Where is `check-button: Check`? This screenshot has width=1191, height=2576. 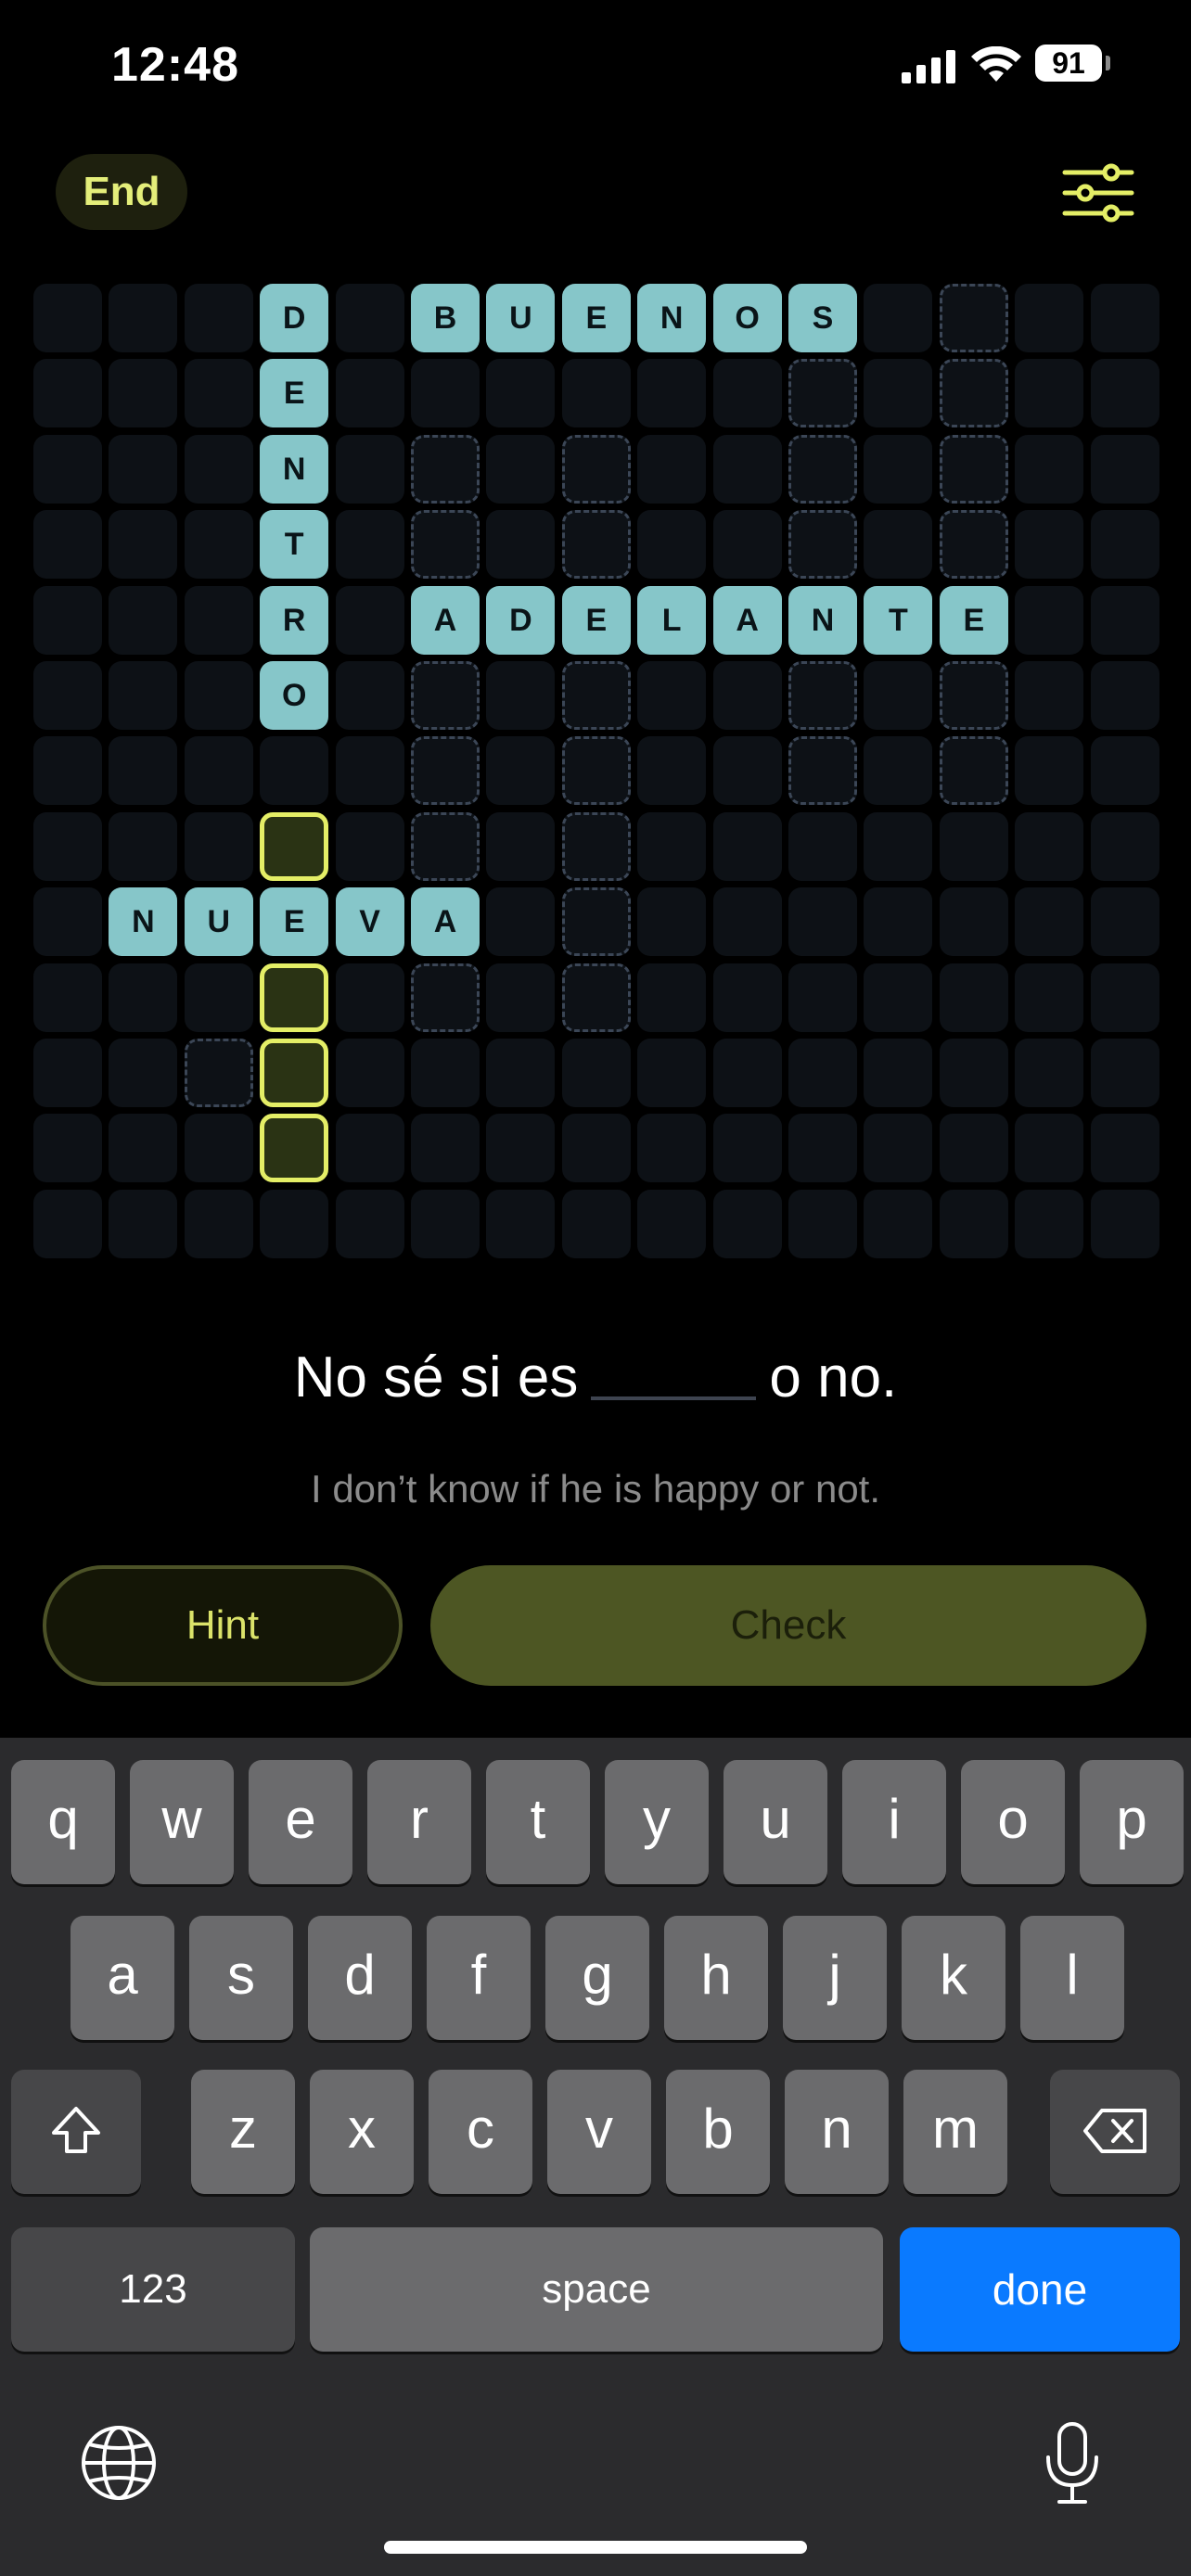
check-button: Check is located at coordinates (788, 1625).